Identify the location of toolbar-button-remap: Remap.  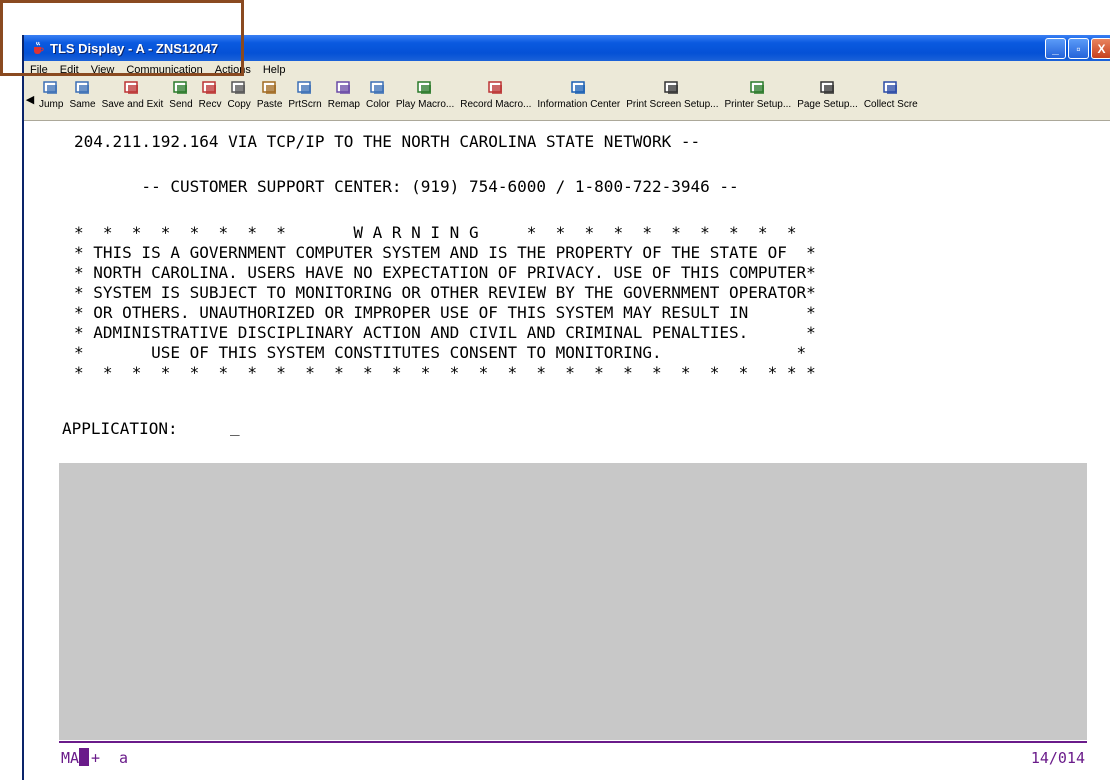
(344, 94).